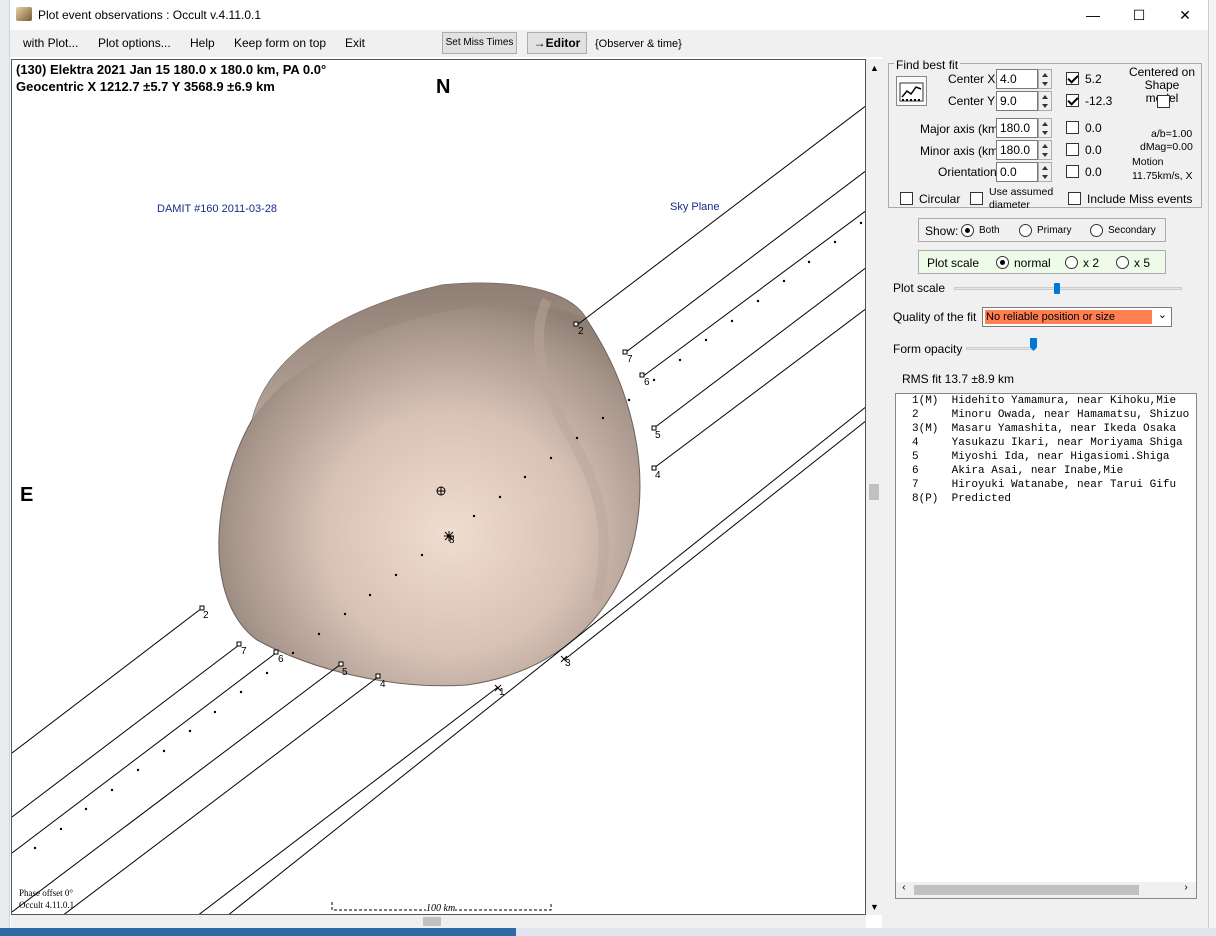 This screenshot has width=1216, height=936. I want to click on major-axis-checkbox, so click(1072, 127).